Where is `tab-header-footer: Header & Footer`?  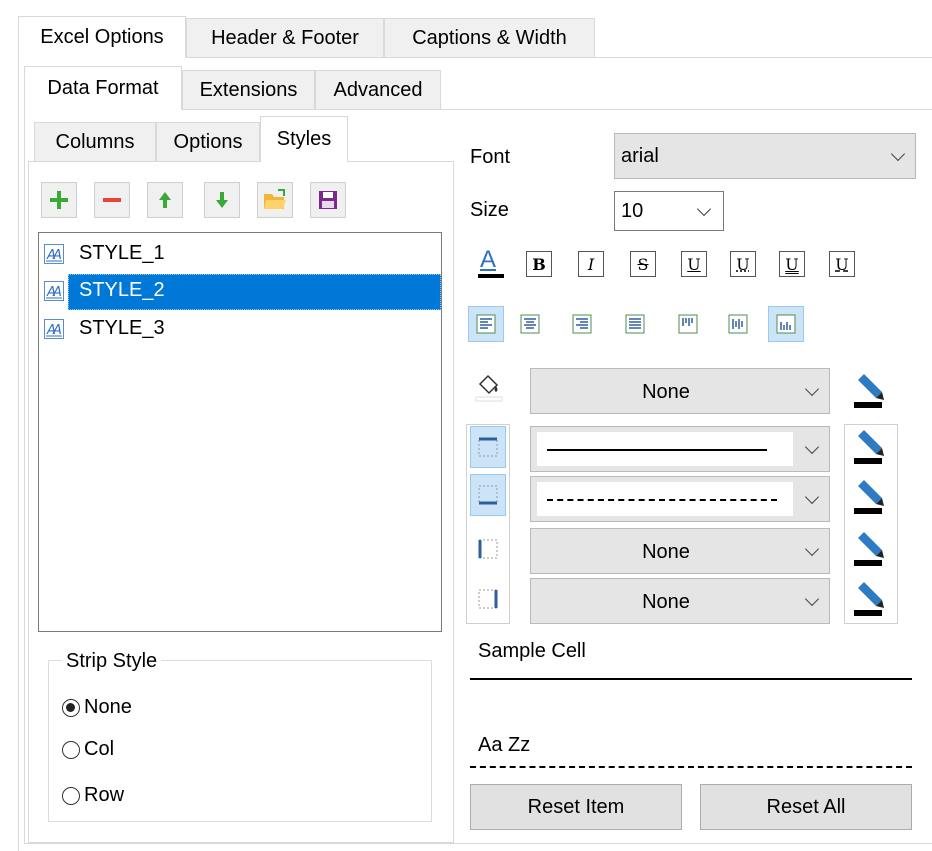
tab-header-footer: Header & Footer is located at coordinates (285, 38).